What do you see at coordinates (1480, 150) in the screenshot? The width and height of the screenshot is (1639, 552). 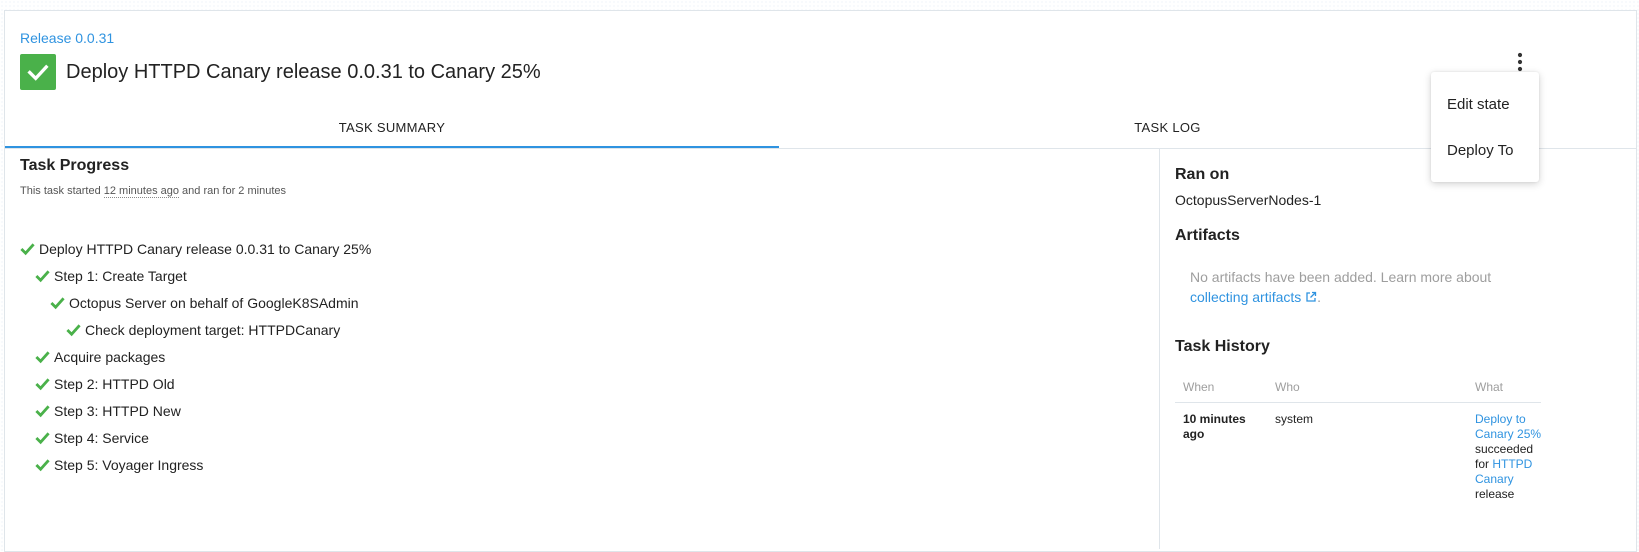 I see `menu-item-deploy-to: Deploy To` at bounding box center [1480, 150].